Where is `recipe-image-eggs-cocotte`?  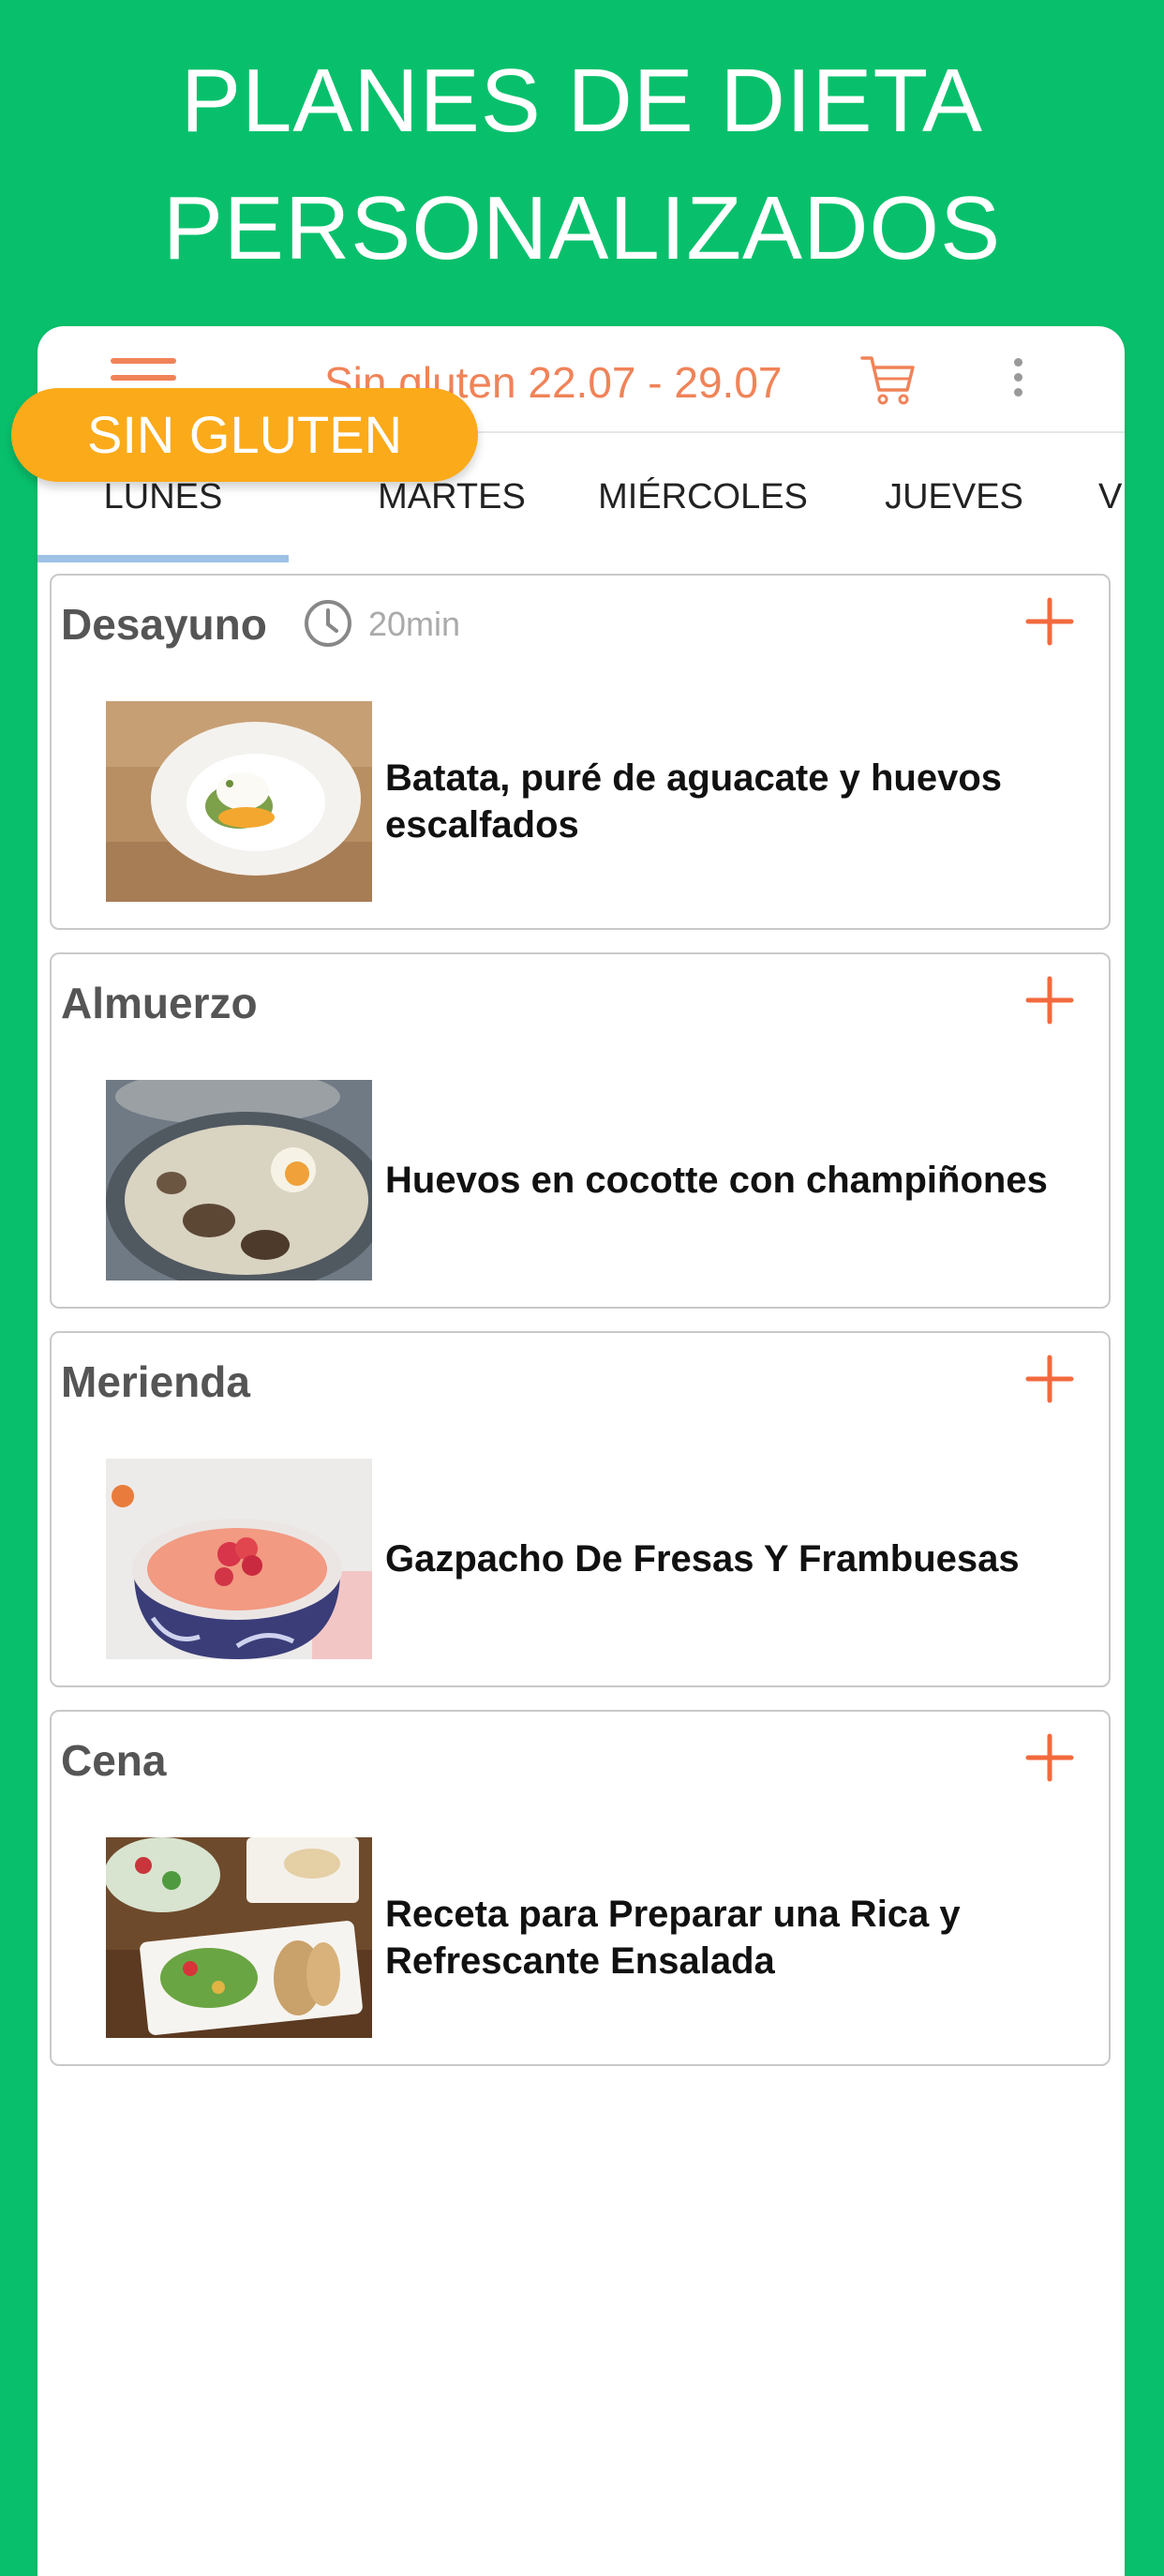 recipe-image-eggs-cocotte is located at coordinates (239, 1180).